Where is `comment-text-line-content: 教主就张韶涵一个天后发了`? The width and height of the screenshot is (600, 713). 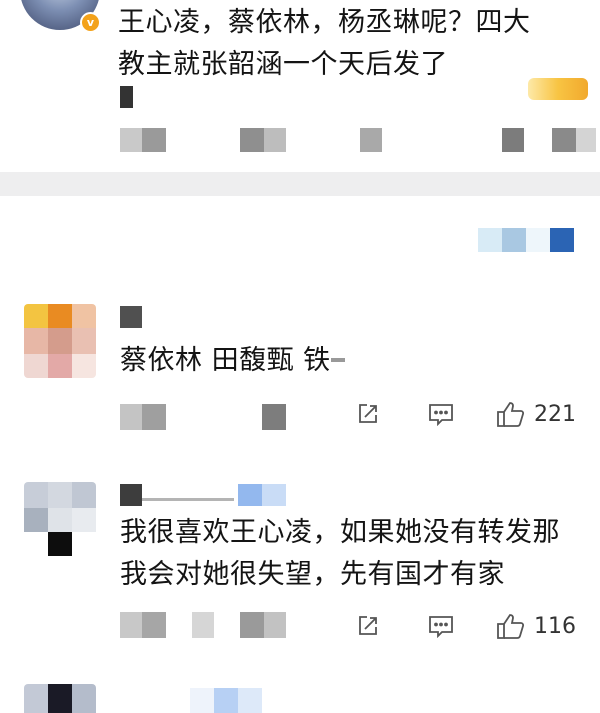 comment-text-line-content: 教主就张韶涵一个天后发了 is located at coordinates (283, 64).